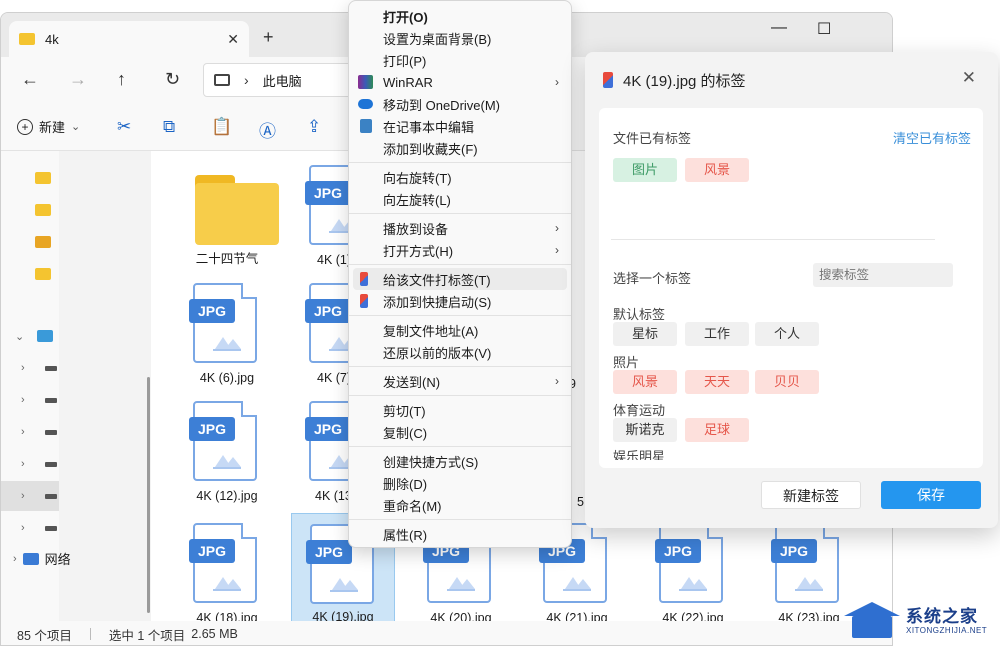  I want to click on file-item-jpg: JPG 4K (22).jpg, so click(693, 571).